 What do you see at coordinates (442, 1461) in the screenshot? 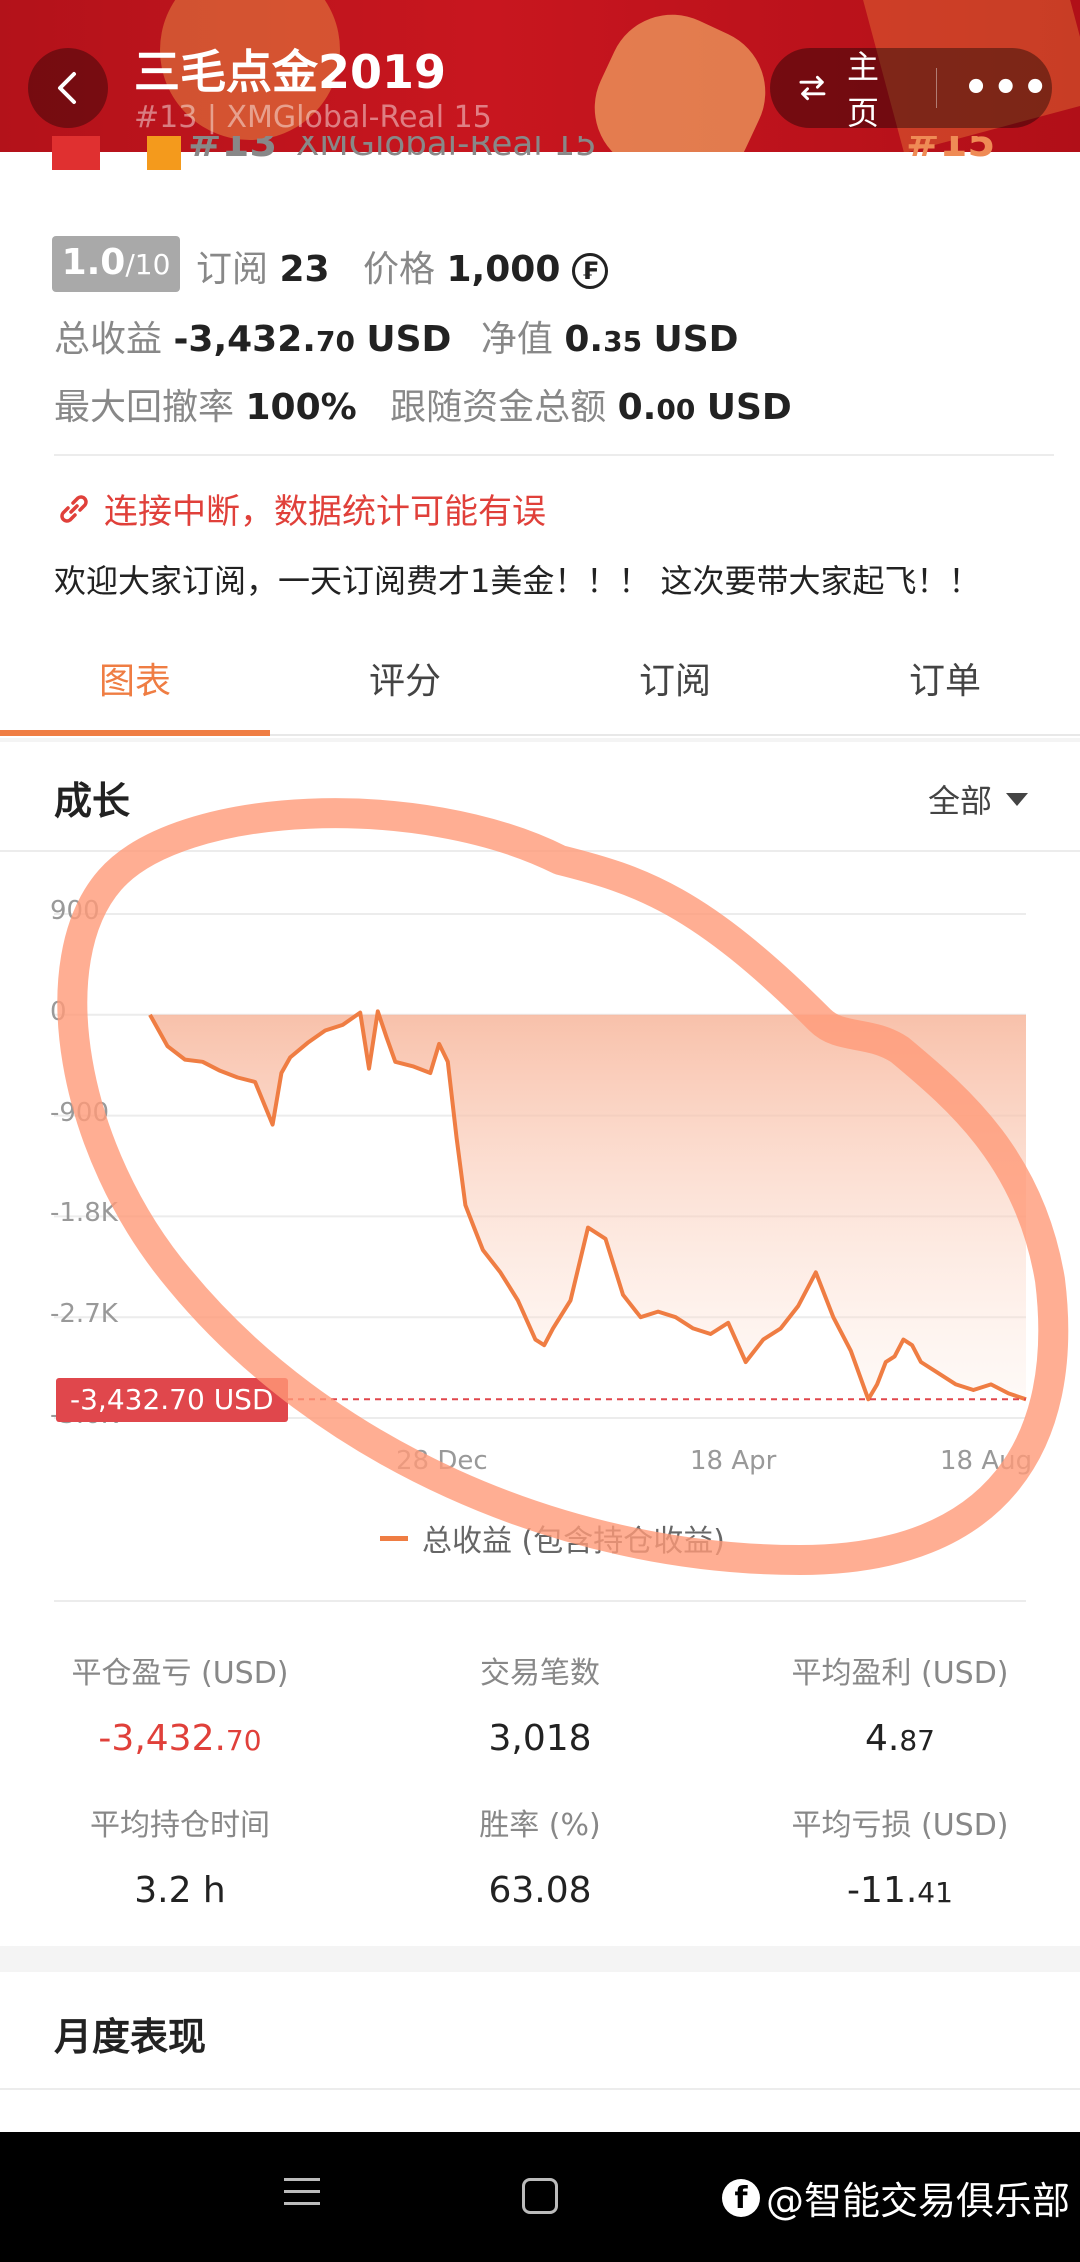
I see `x-tick-label: 28 Dec` at bounding box center [442, 1461].